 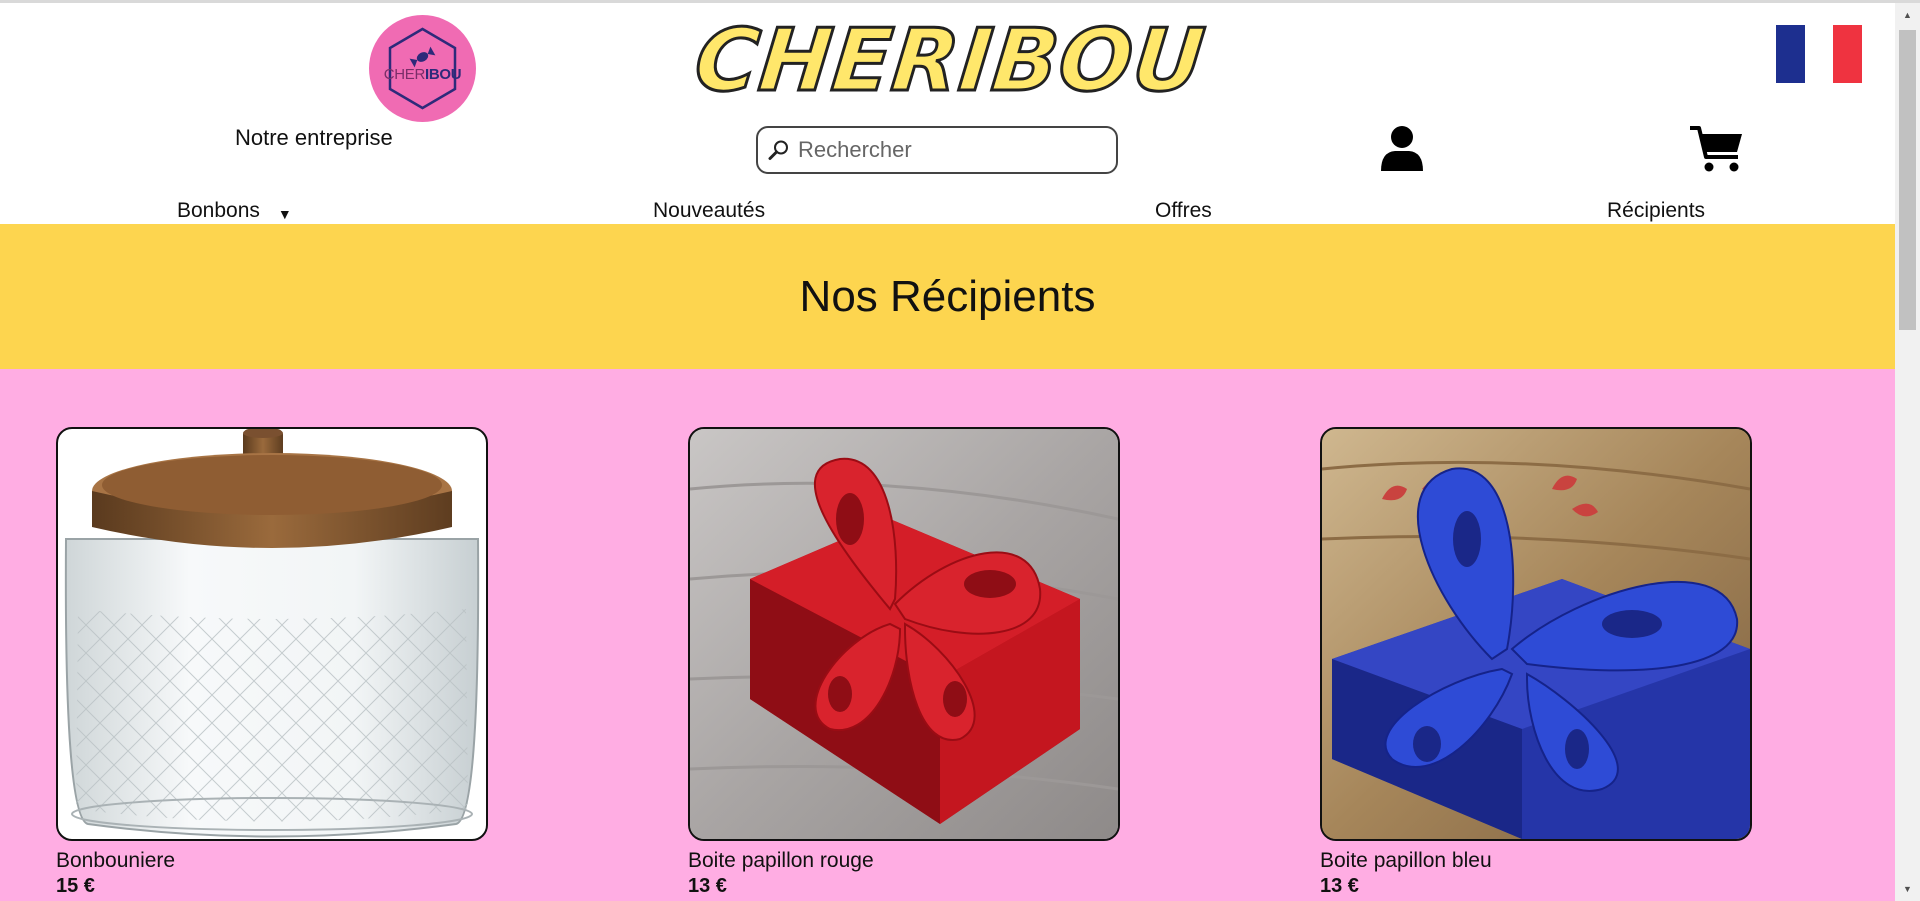 I want to click on scroll-down-icon: ▼, so click(x=1907, y=889).